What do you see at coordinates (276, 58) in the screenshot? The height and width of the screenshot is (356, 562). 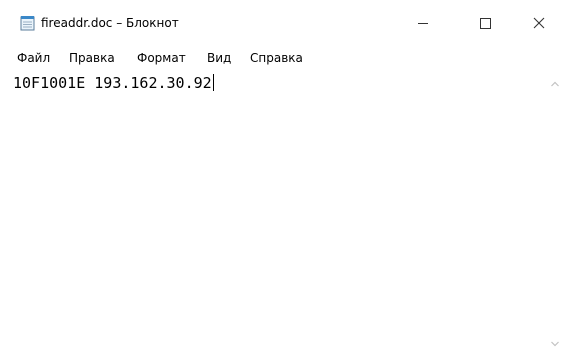 I see `menu-help: Справка` at bounding box center [276, 58].